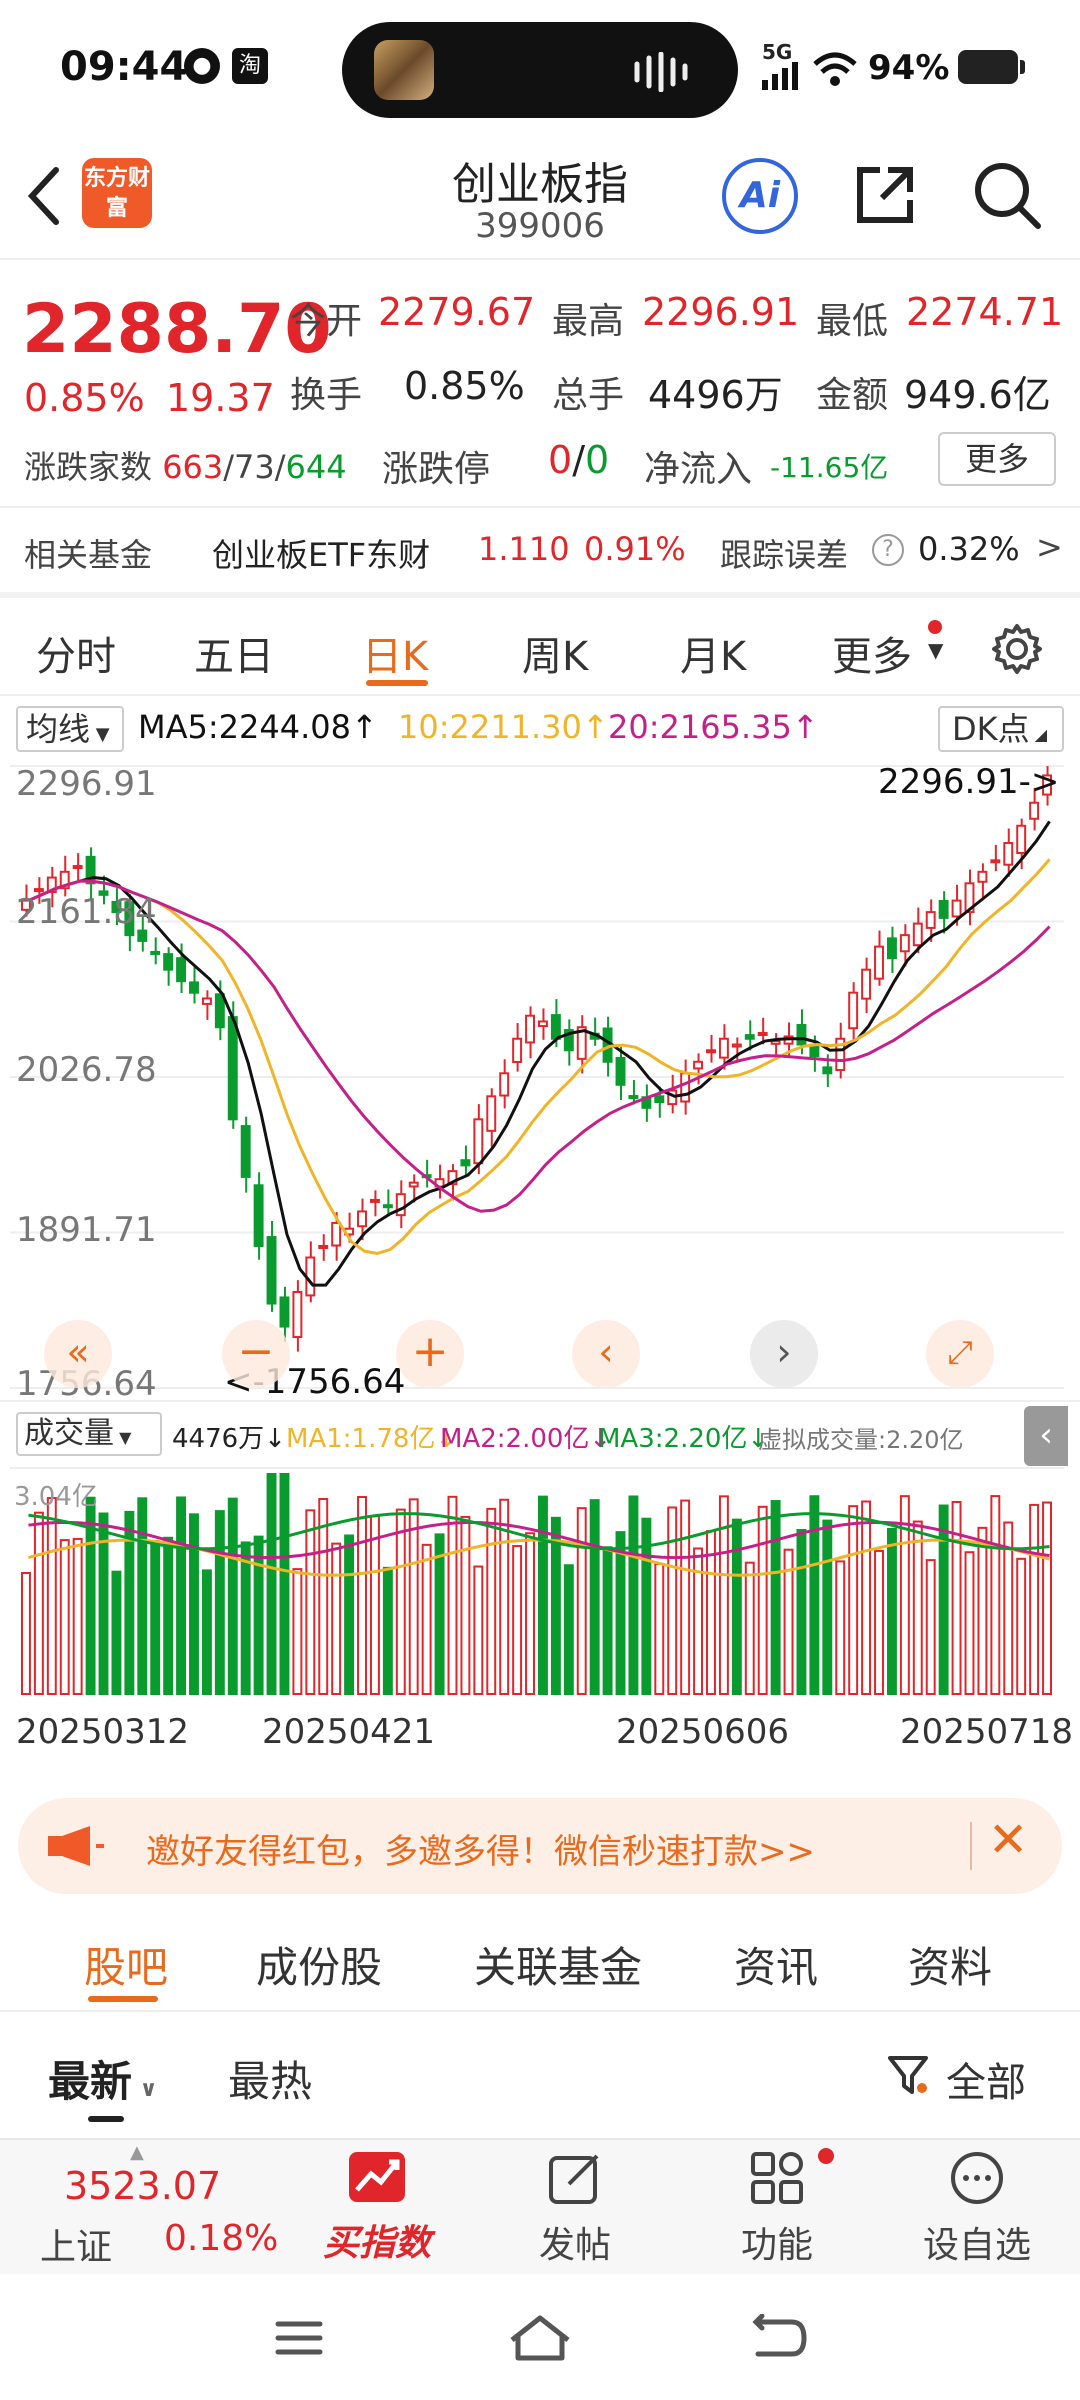 The height and width of the screenshot is (2400, 1080). What do you see at coordinates (986, 2079) in the screenshot?
I see `filter-all: 全部` at bounding box center [986, 2079].